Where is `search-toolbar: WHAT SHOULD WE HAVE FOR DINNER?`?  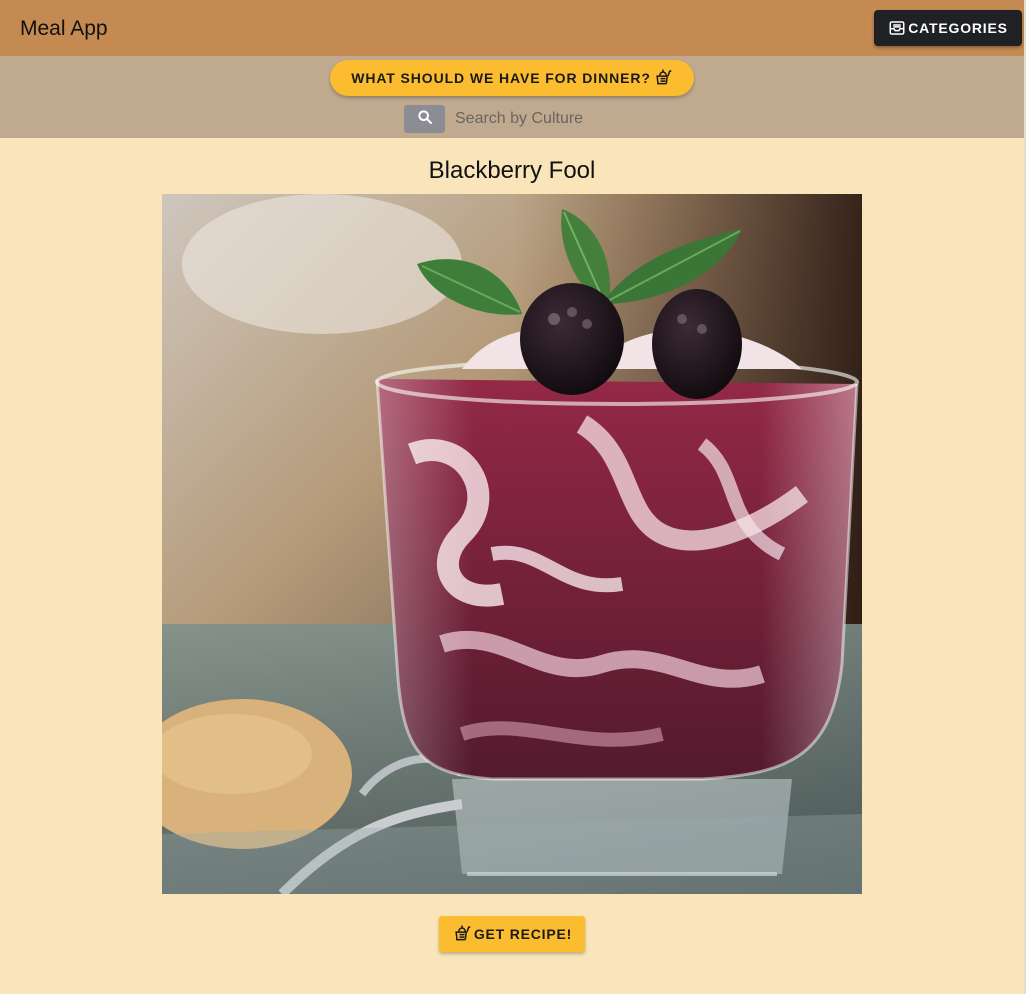 search-toolbar: WHAT SHOULD WE HAVE FOR DINNER? is located at coordinates (512, 97).